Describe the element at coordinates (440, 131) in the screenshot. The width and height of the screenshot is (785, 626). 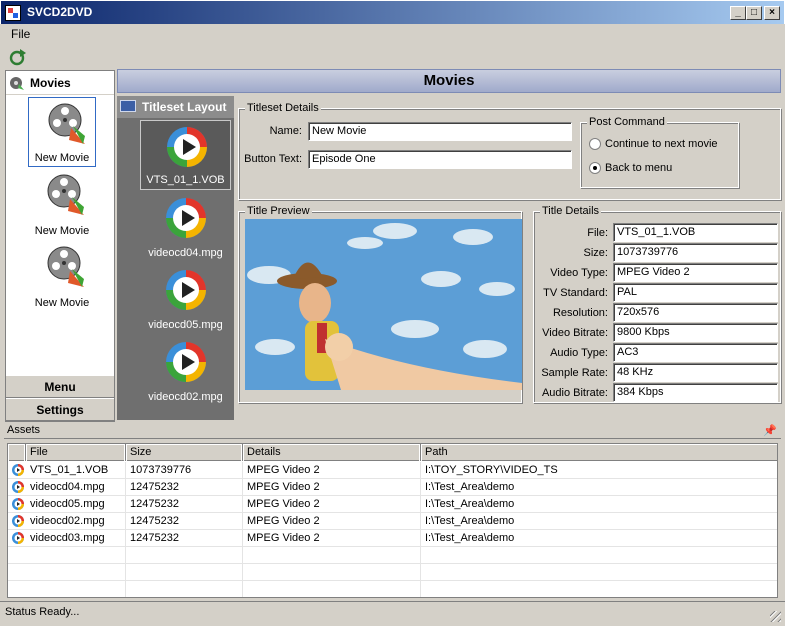
I see `name-input: New Movie` at that location.